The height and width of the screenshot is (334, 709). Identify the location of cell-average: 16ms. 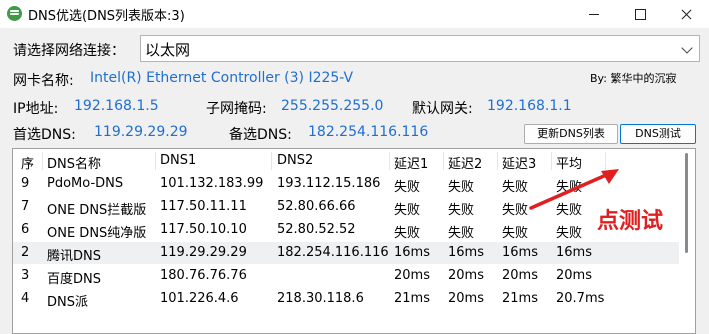
(574, 252).